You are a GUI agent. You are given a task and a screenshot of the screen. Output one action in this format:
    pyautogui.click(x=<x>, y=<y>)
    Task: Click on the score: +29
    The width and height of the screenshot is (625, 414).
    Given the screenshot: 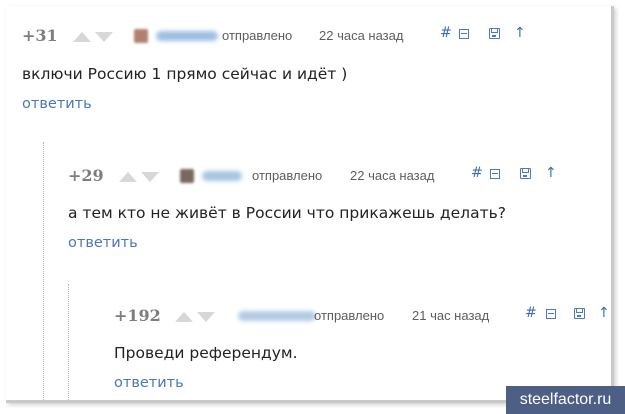 What is the action you would take?
    pyautogui.click(x=86, y=175)
    